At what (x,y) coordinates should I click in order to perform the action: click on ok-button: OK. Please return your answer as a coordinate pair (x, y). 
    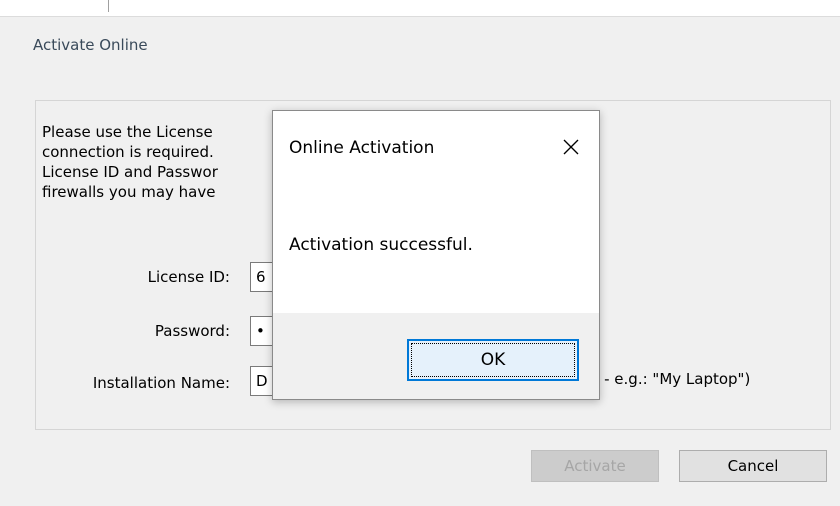
    Looking at the image, I should click on (493, 360).